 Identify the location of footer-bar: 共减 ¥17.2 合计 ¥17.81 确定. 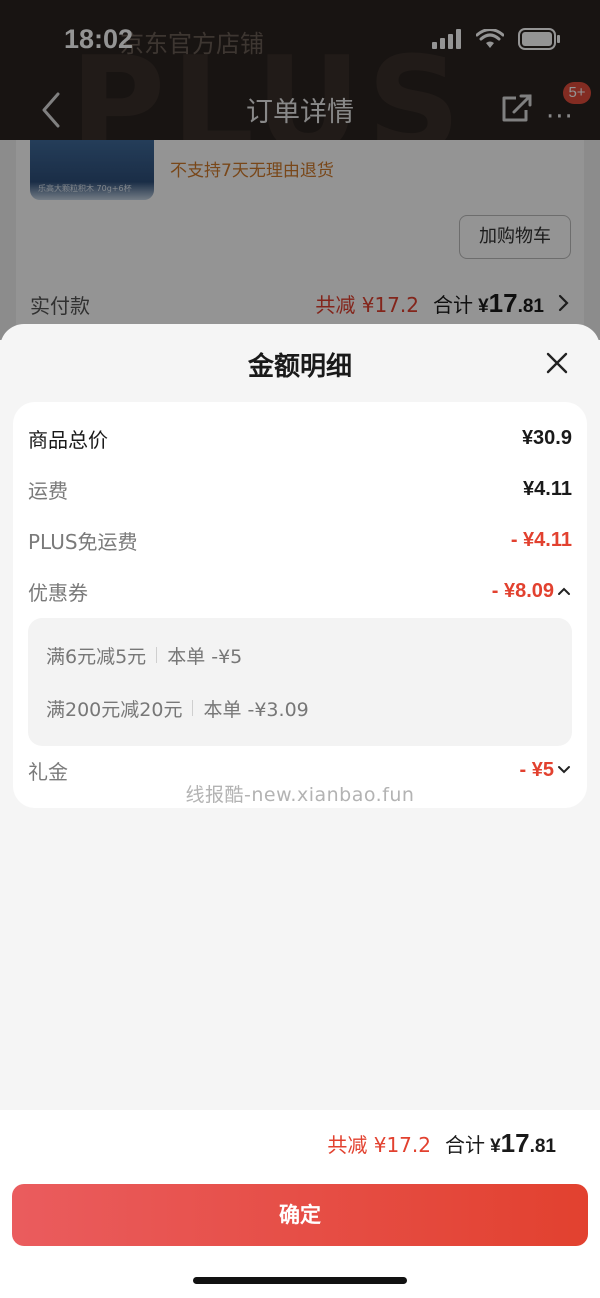
(300, 1204).